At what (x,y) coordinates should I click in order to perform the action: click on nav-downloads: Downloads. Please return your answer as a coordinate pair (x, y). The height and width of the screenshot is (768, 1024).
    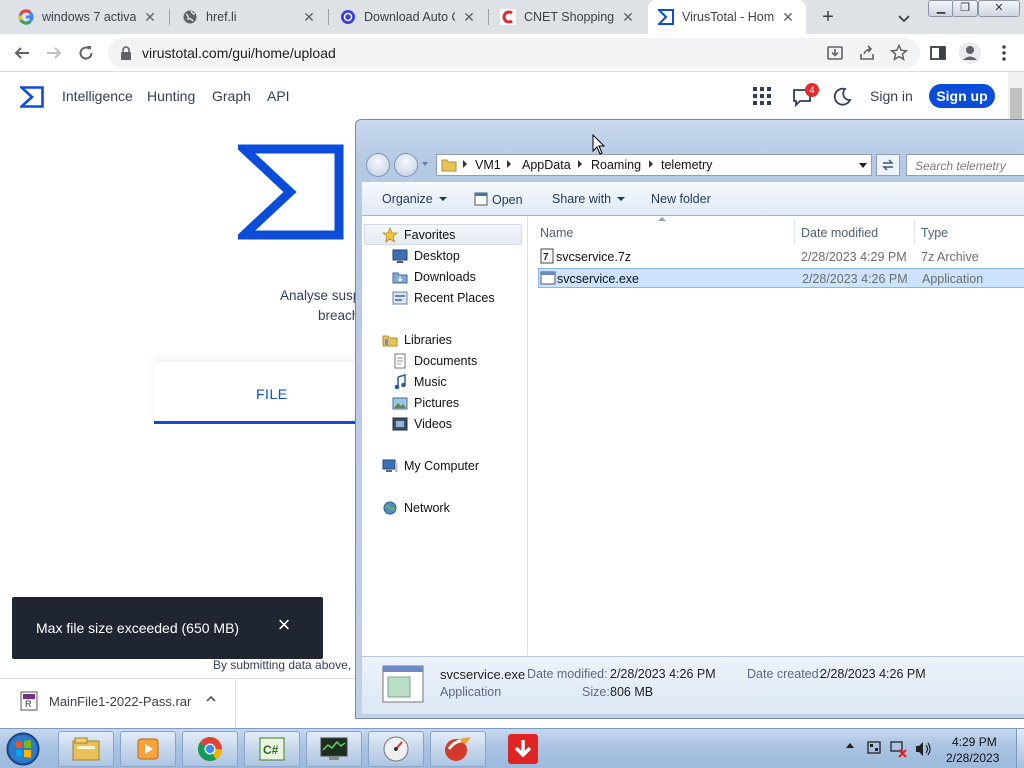
    Looking at the image, I should click on (434, 277).